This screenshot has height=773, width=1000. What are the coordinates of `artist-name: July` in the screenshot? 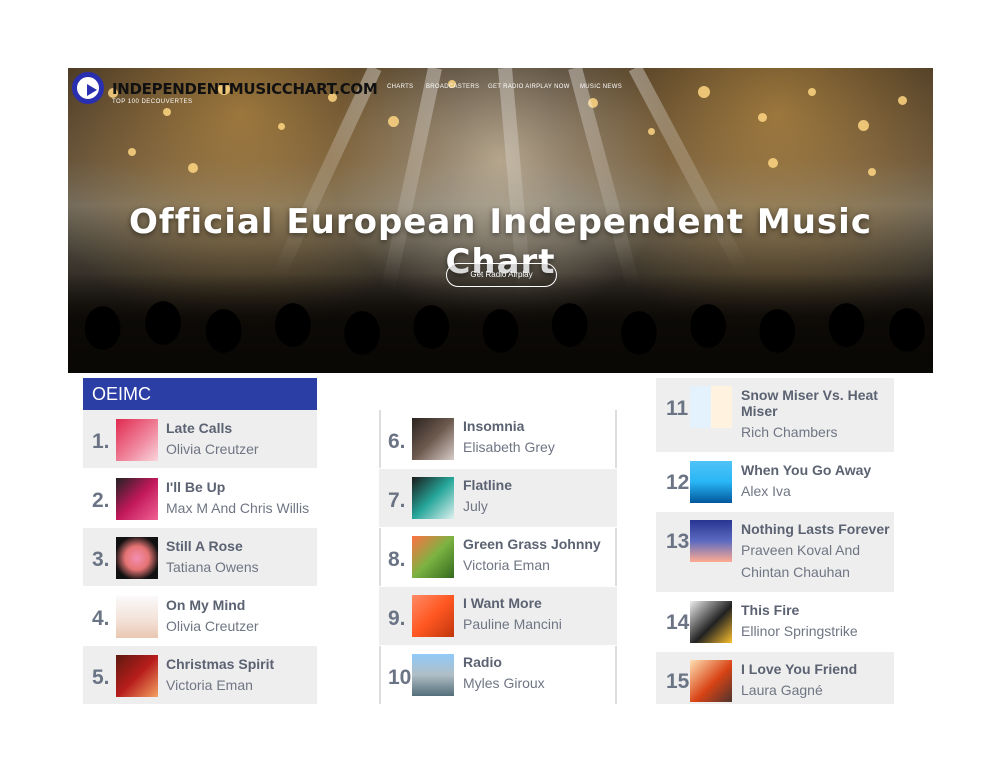 It's located at (475, 506).